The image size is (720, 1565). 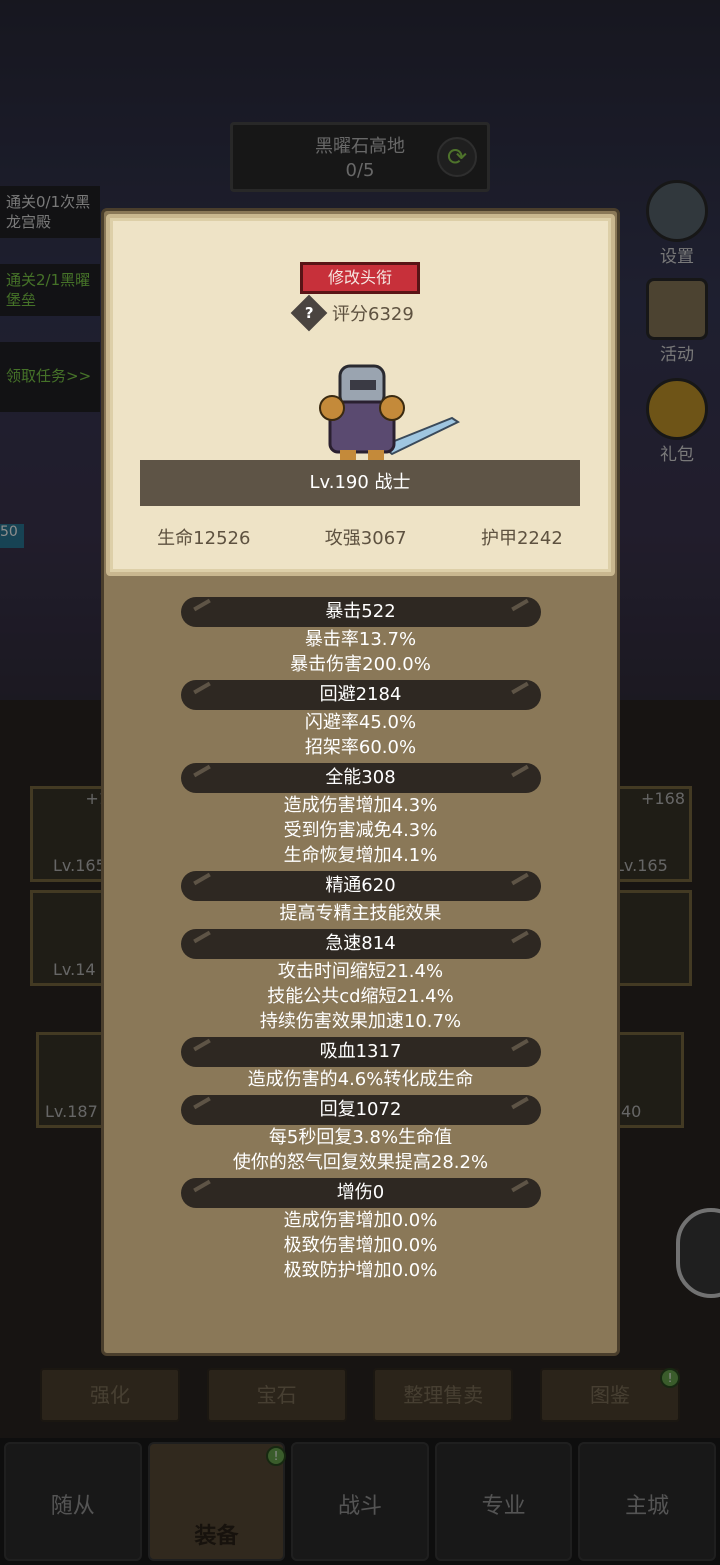 I want to click on score-row: ? 评分6329, so click(x=352, y=313).